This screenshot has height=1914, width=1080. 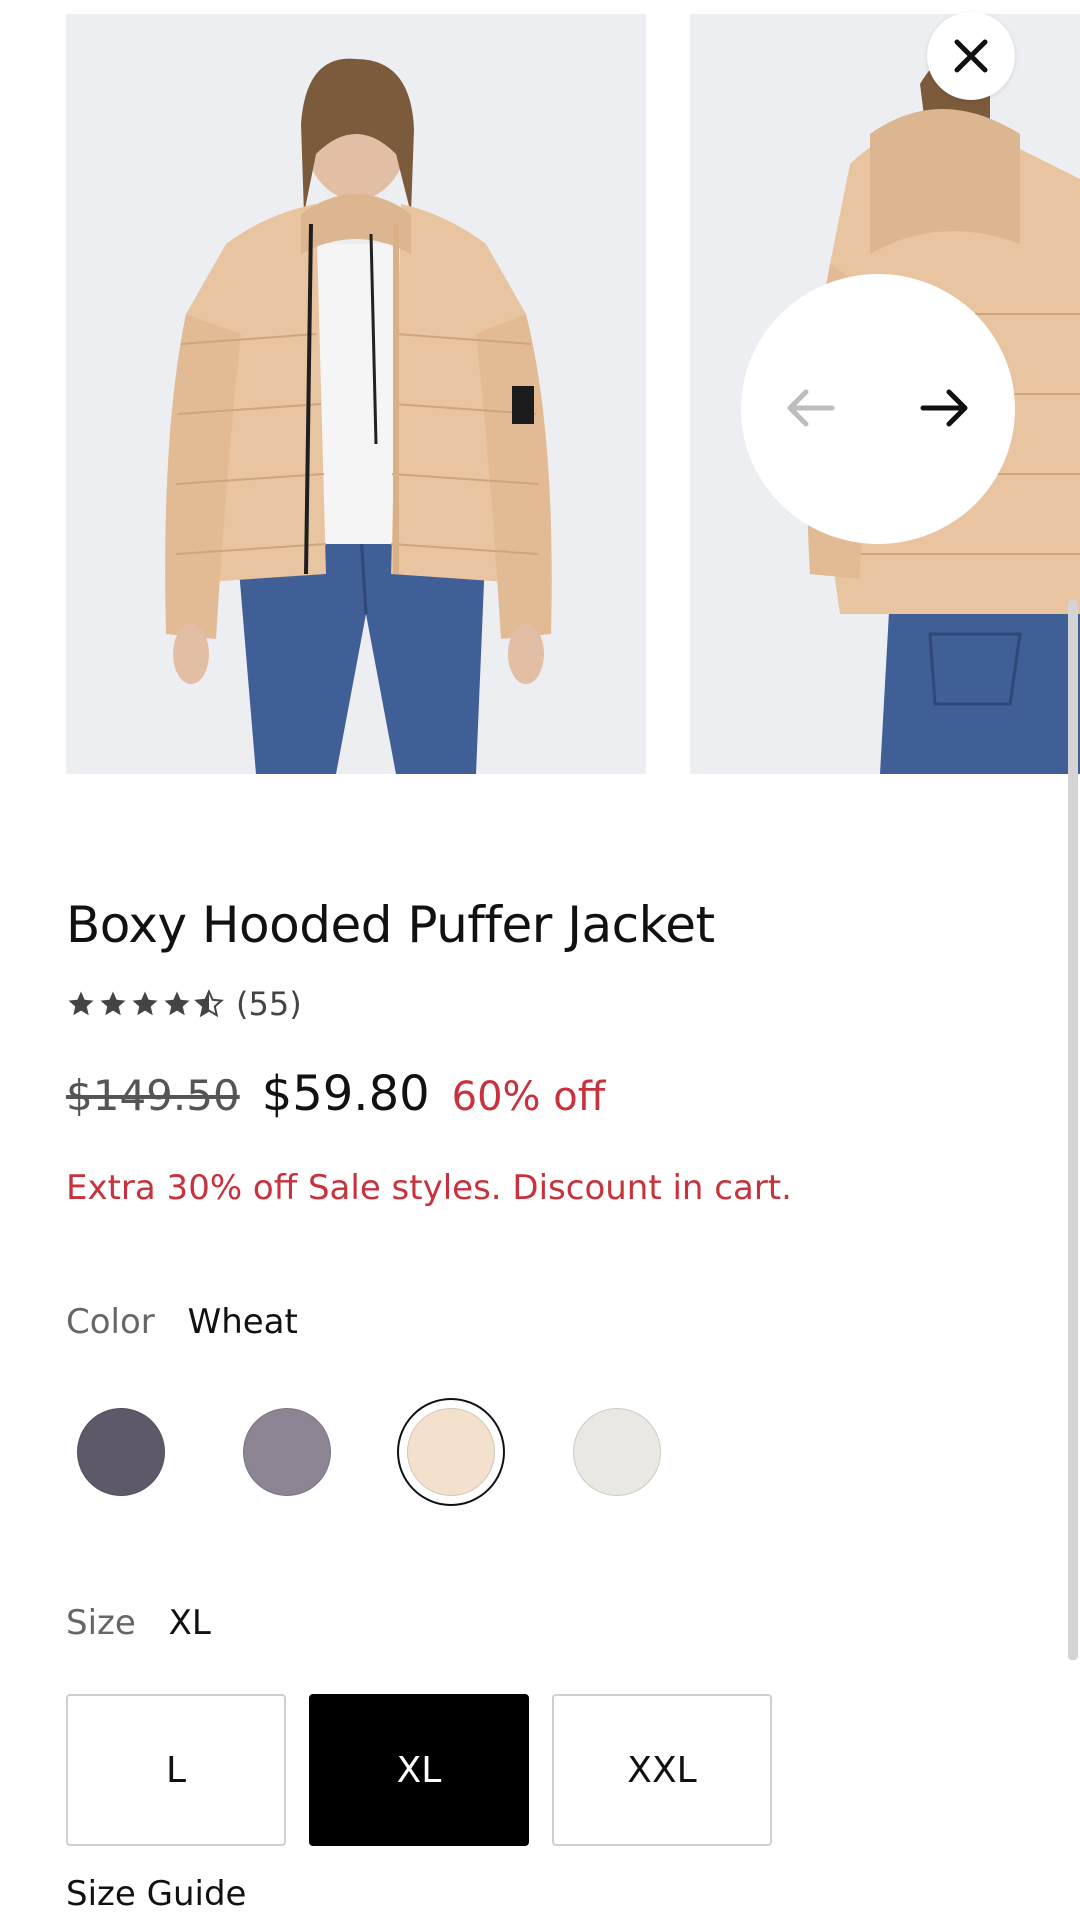 What do you see at coordinates (345, 1094) in the screenshot?
I see `sale-price: $59.80` at bounding box center [345, 1094].